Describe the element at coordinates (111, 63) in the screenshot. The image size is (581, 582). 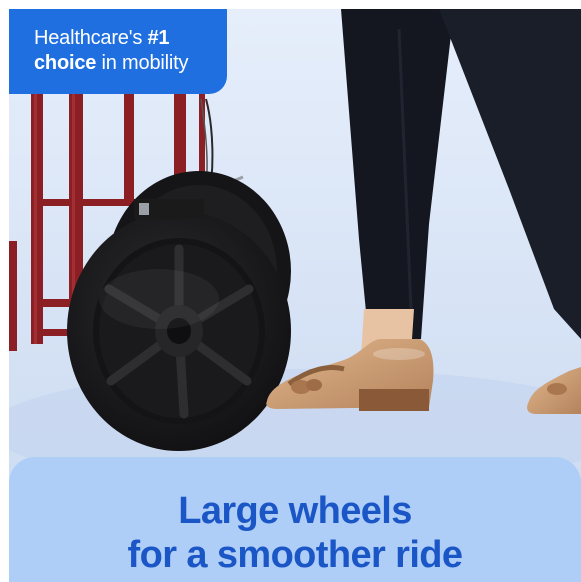
I see `badge-line-2: choice in mobility` at that location.